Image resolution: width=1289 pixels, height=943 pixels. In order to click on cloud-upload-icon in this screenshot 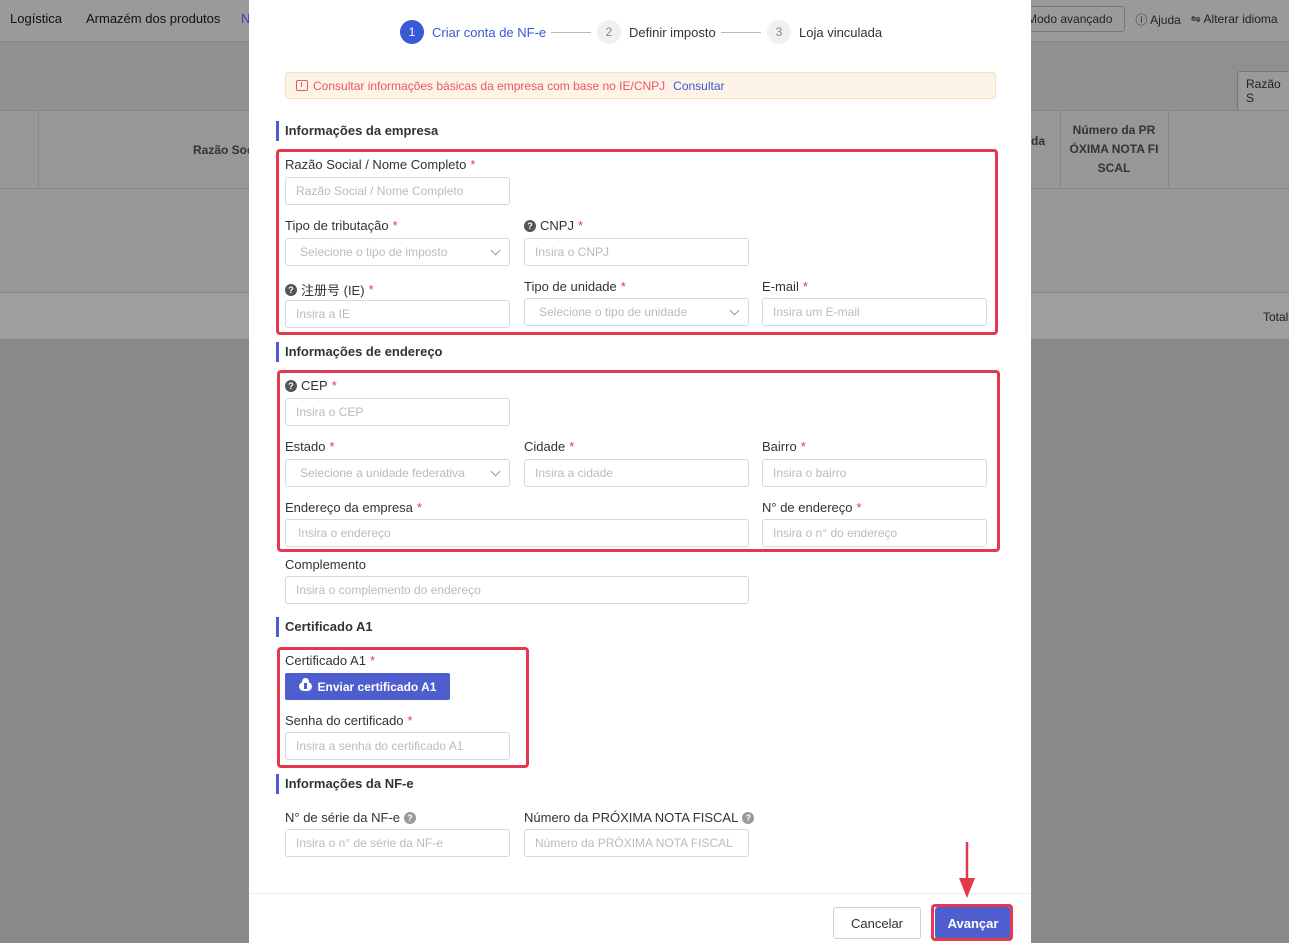, I will do `click(305, 684)`.